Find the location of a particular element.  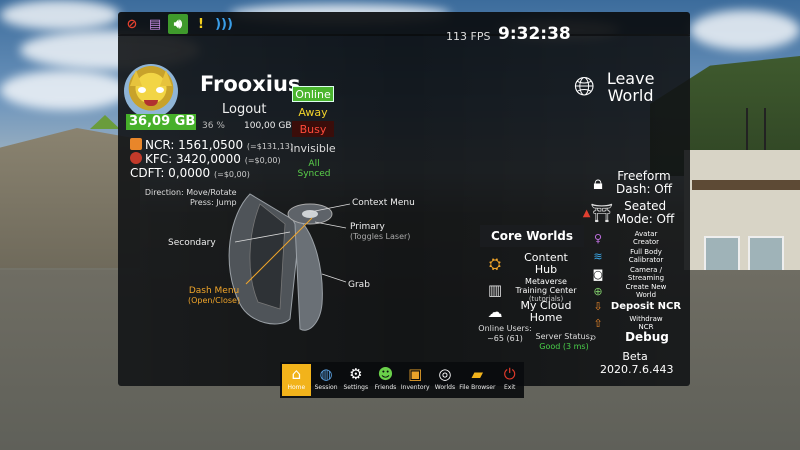

status-away-button: Away is located at coordinates (313, 112).